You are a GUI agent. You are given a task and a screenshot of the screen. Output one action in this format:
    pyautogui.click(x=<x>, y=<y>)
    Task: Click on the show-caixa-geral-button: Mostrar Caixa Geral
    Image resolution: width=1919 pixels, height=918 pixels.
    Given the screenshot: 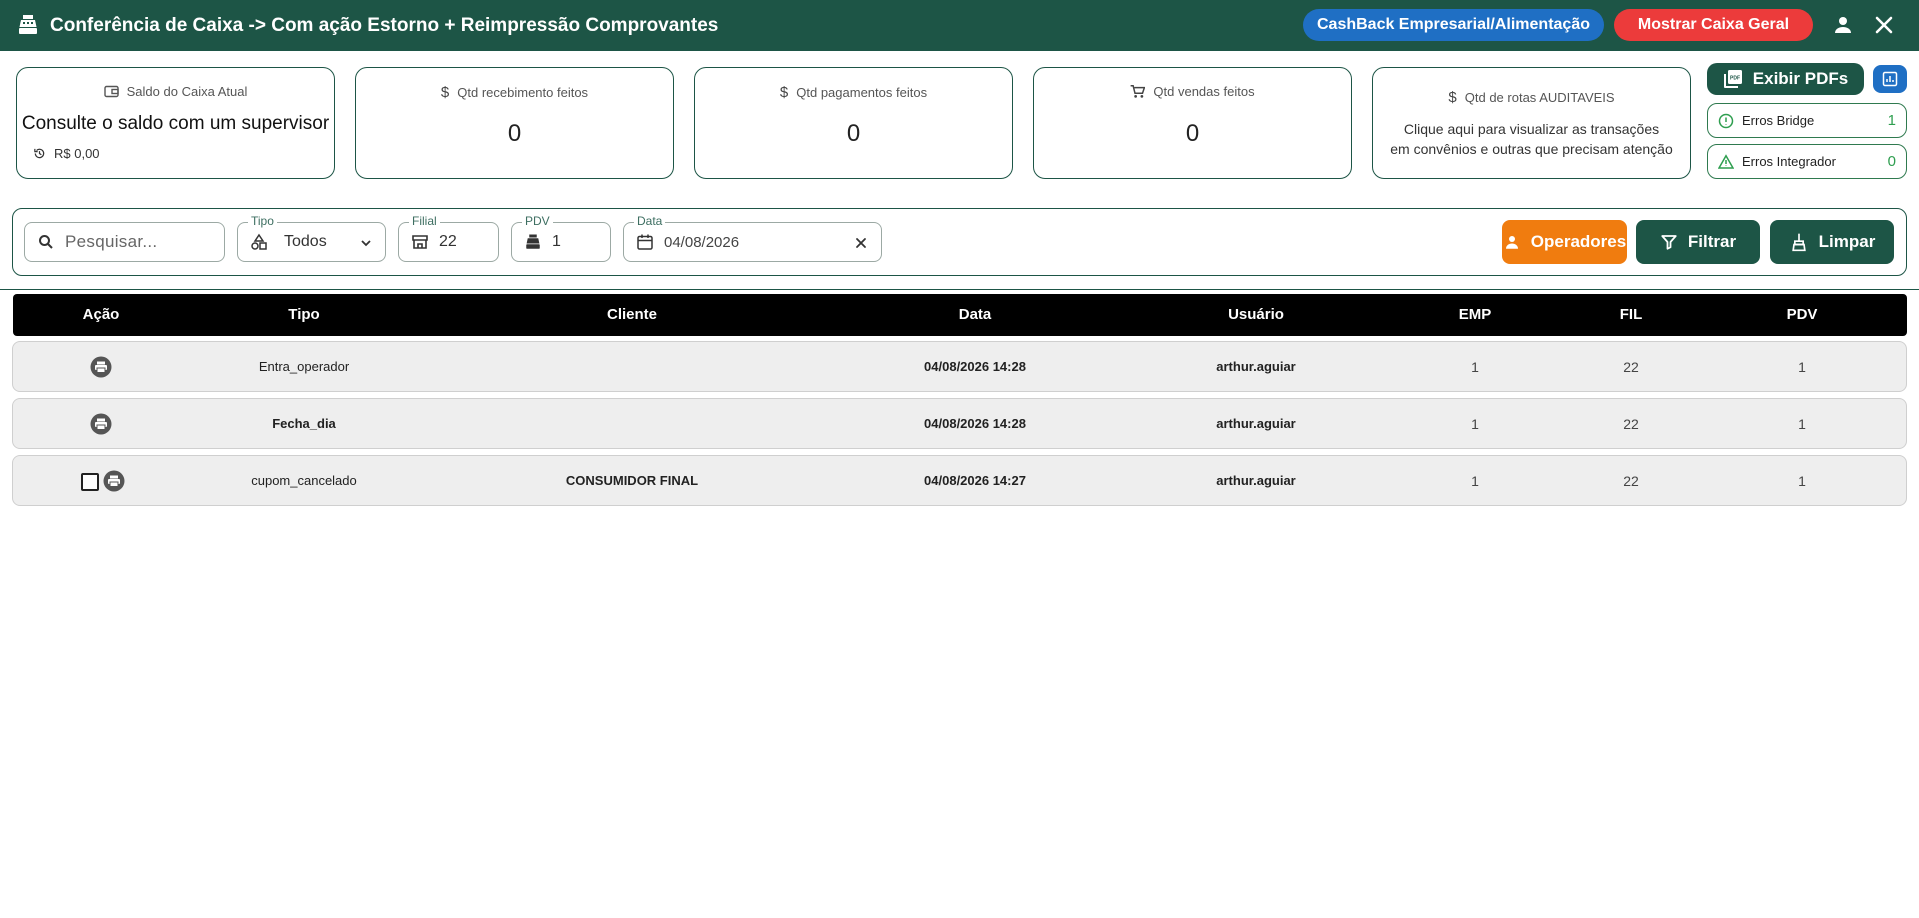 What is the action you would take?
    pyautogui.click(x=1713, y=25)
    